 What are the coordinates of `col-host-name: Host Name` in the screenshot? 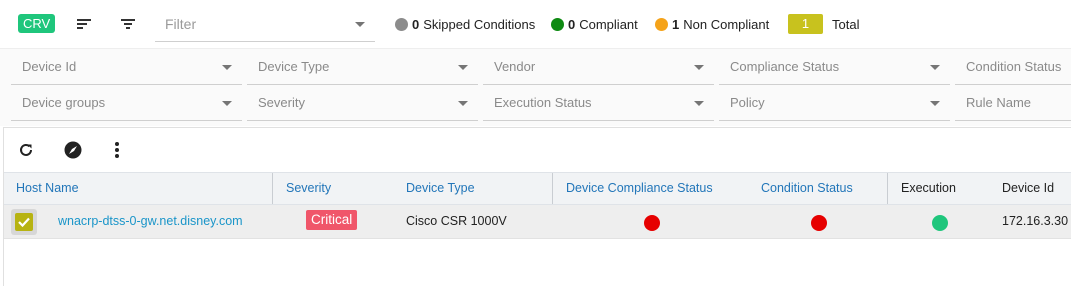 It's located at (47, 188).